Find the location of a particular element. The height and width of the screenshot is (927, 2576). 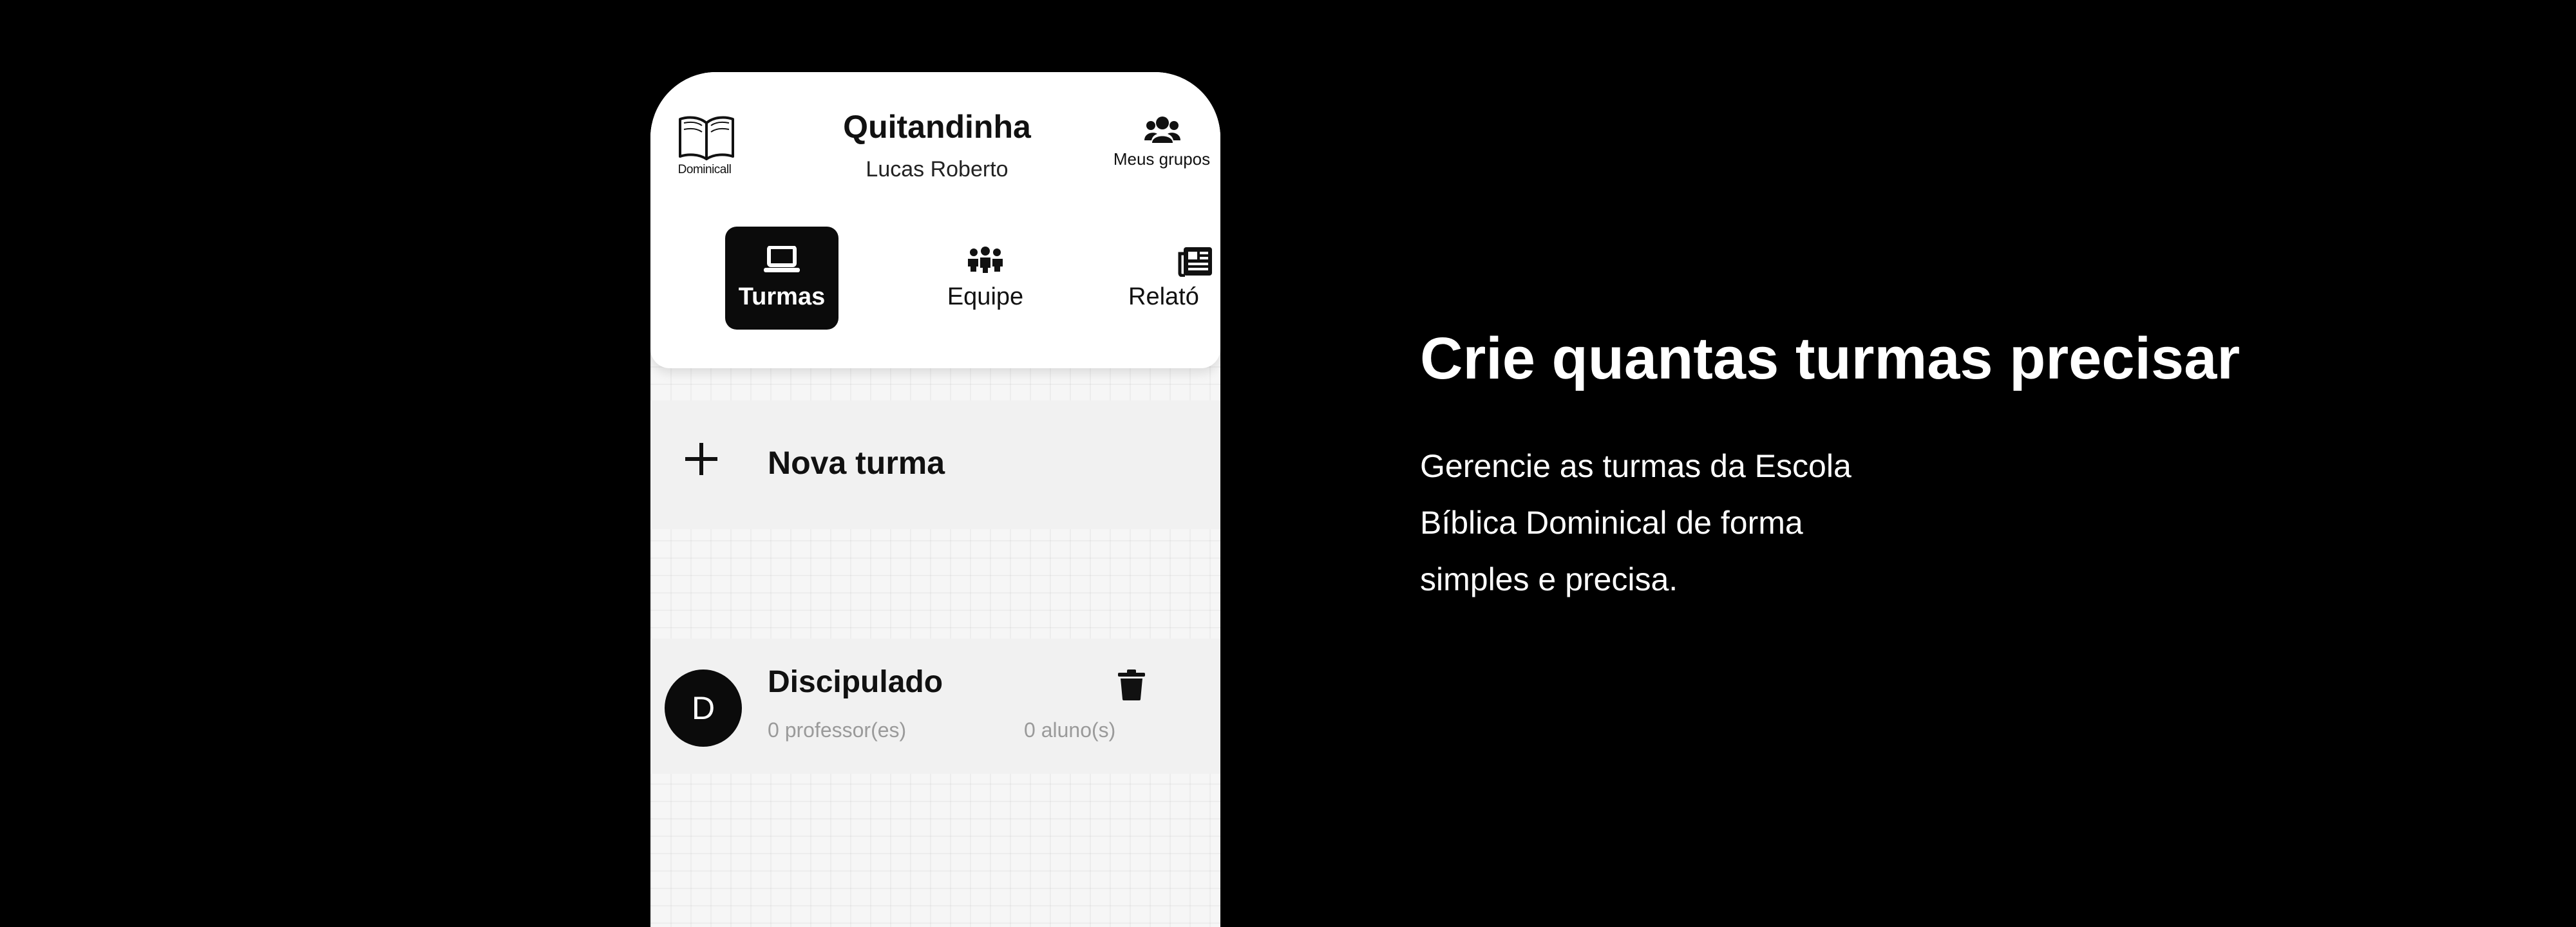

hero-line: Bíblica Dominical de forma is located at coordinates (1611, 523).